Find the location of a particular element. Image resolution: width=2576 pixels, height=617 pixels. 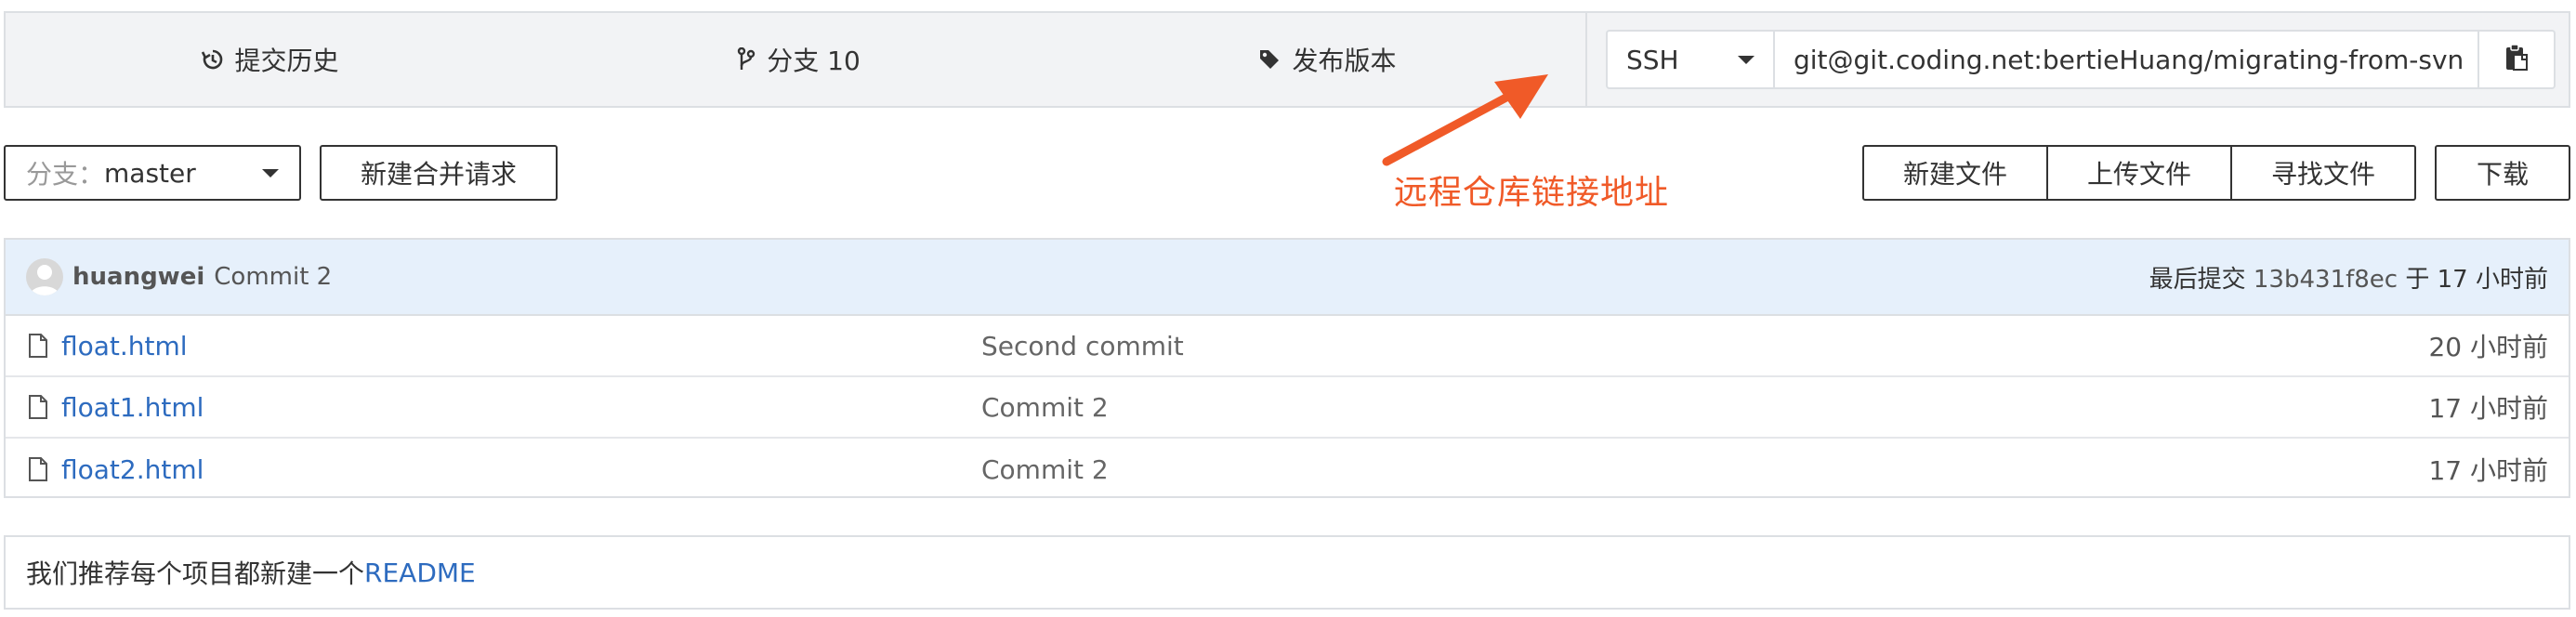

new-merge-request-button: 新建合并请求 is located at coordinates (439, 173).